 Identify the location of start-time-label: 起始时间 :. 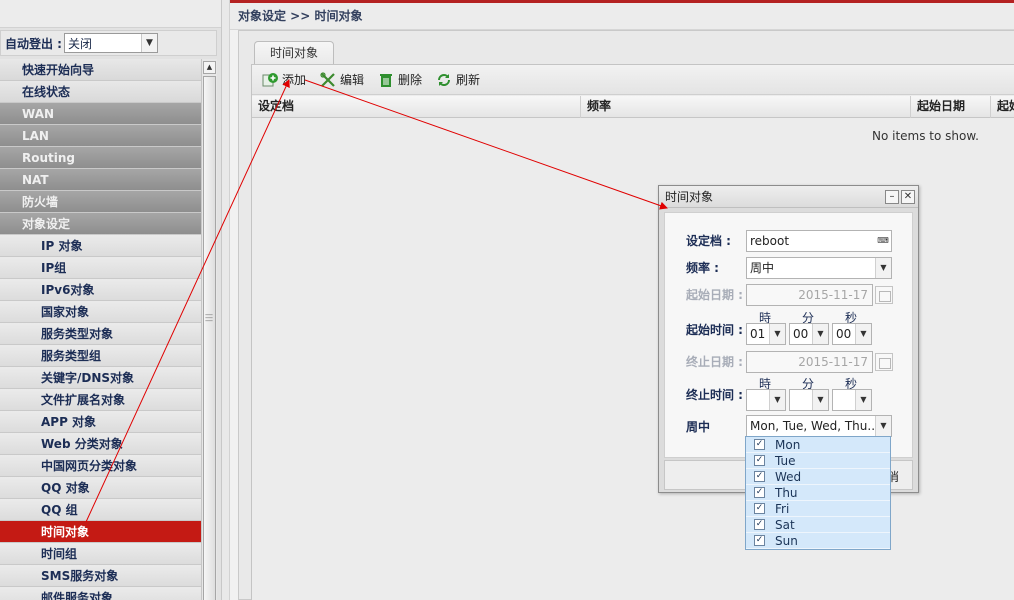
(714, 330).